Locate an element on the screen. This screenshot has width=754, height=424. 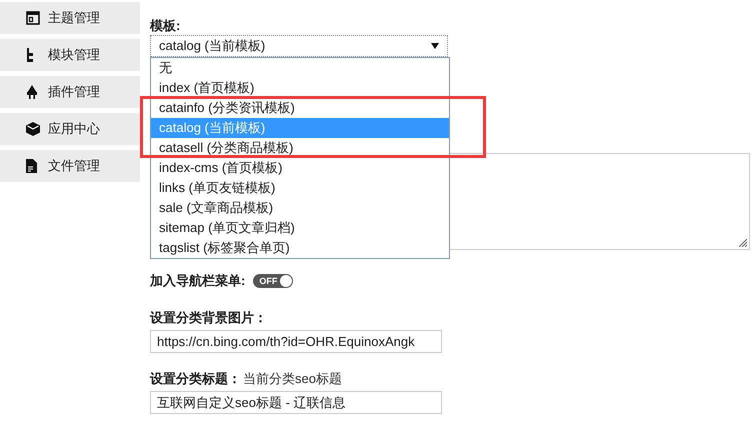
sidebar-item: 应用中心 is located at coordinates (70, 129).